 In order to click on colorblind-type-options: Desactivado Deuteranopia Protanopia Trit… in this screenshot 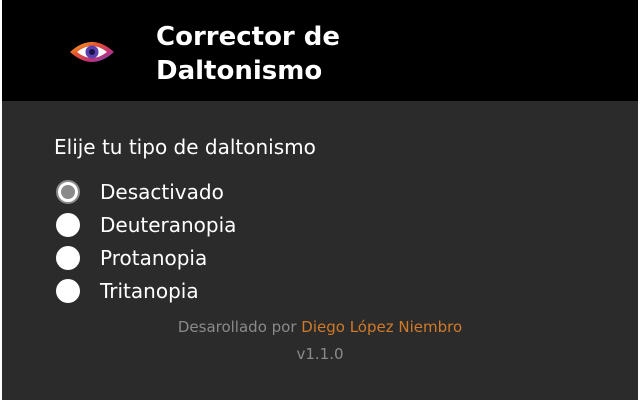, I will do `click(145, 241)`.